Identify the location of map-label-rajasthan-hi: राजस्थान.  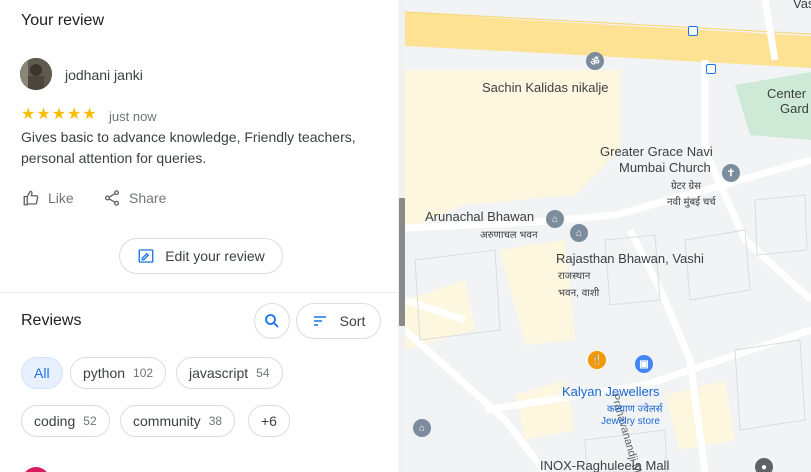
(574, 276).